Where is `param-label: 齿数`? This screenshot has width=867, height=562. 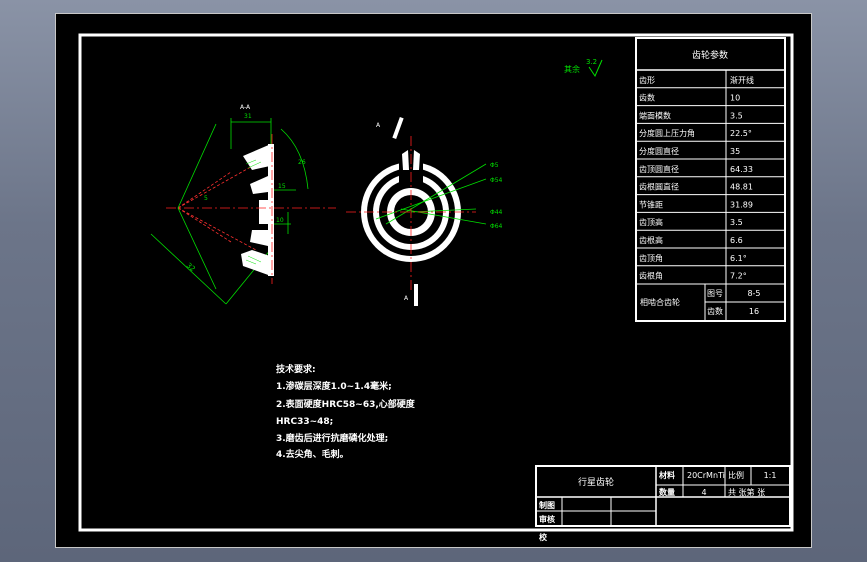 param-label: 齿数 is located at coordinates (647, 98).